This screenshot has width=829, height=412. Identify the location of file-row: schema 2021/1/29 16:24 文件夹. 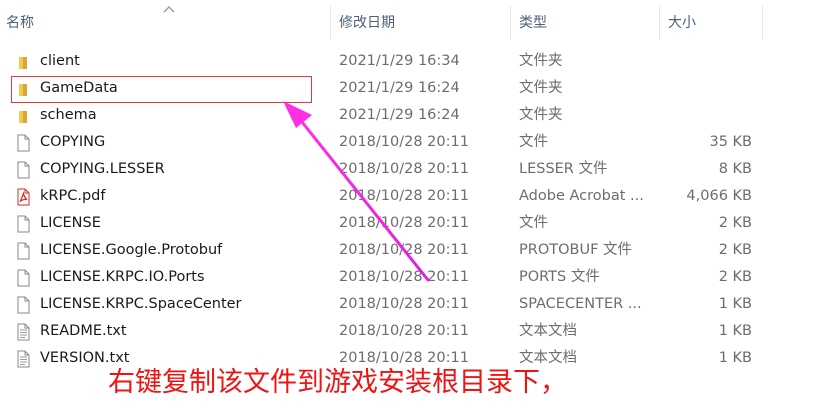
(414, 115).